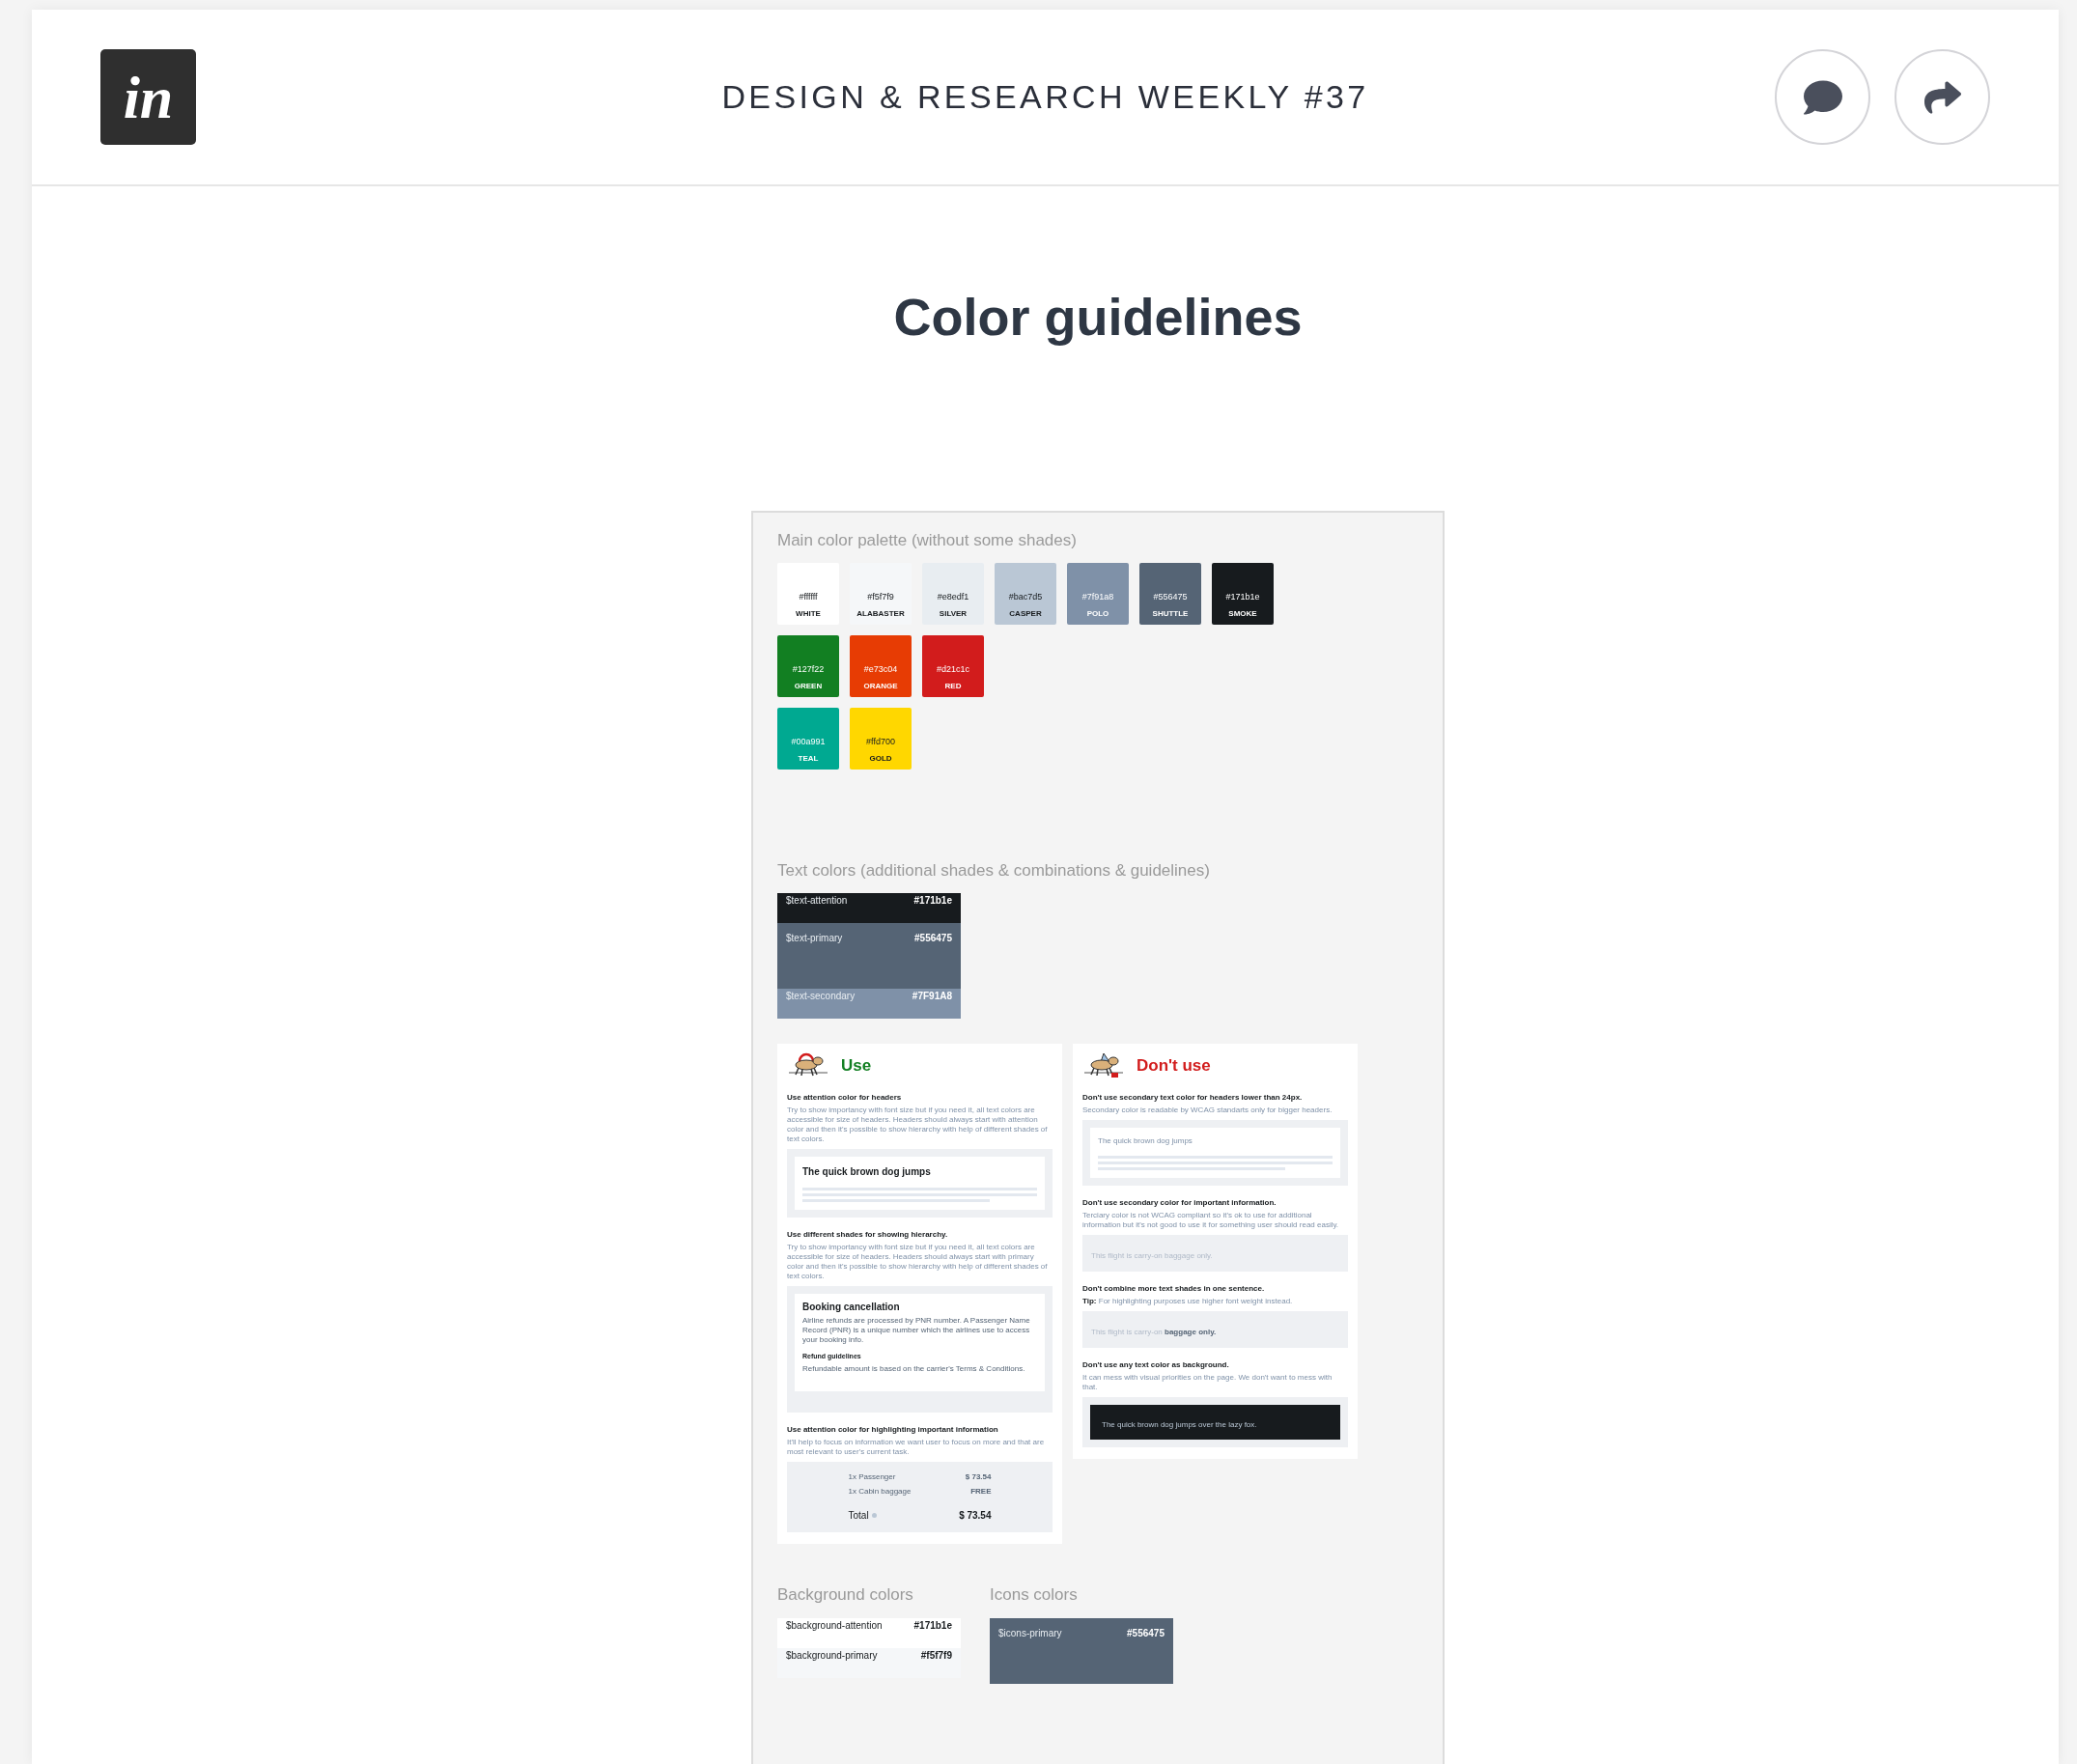 The height and width of the screenshot is (1764, 2077). I want to click on swatch-name: WHITE, so click(808, 614).